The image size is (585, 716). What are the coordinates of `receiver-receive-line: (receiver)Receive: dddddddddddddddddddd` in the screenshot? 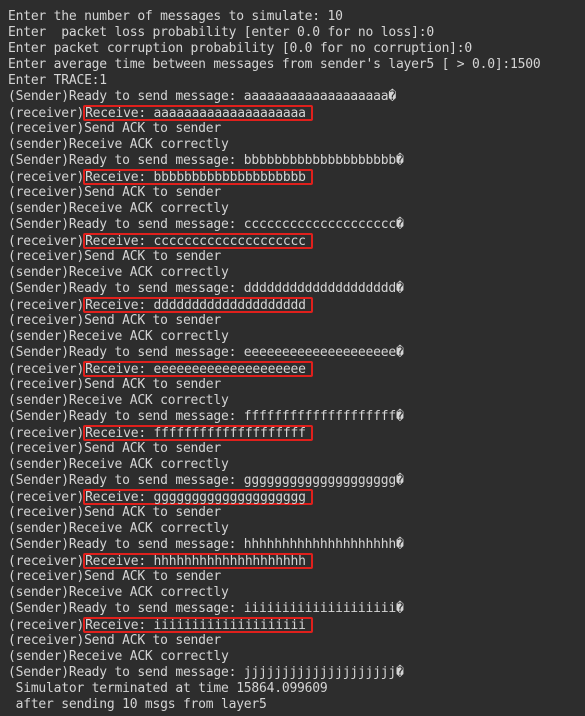 It's located at (296, 305).